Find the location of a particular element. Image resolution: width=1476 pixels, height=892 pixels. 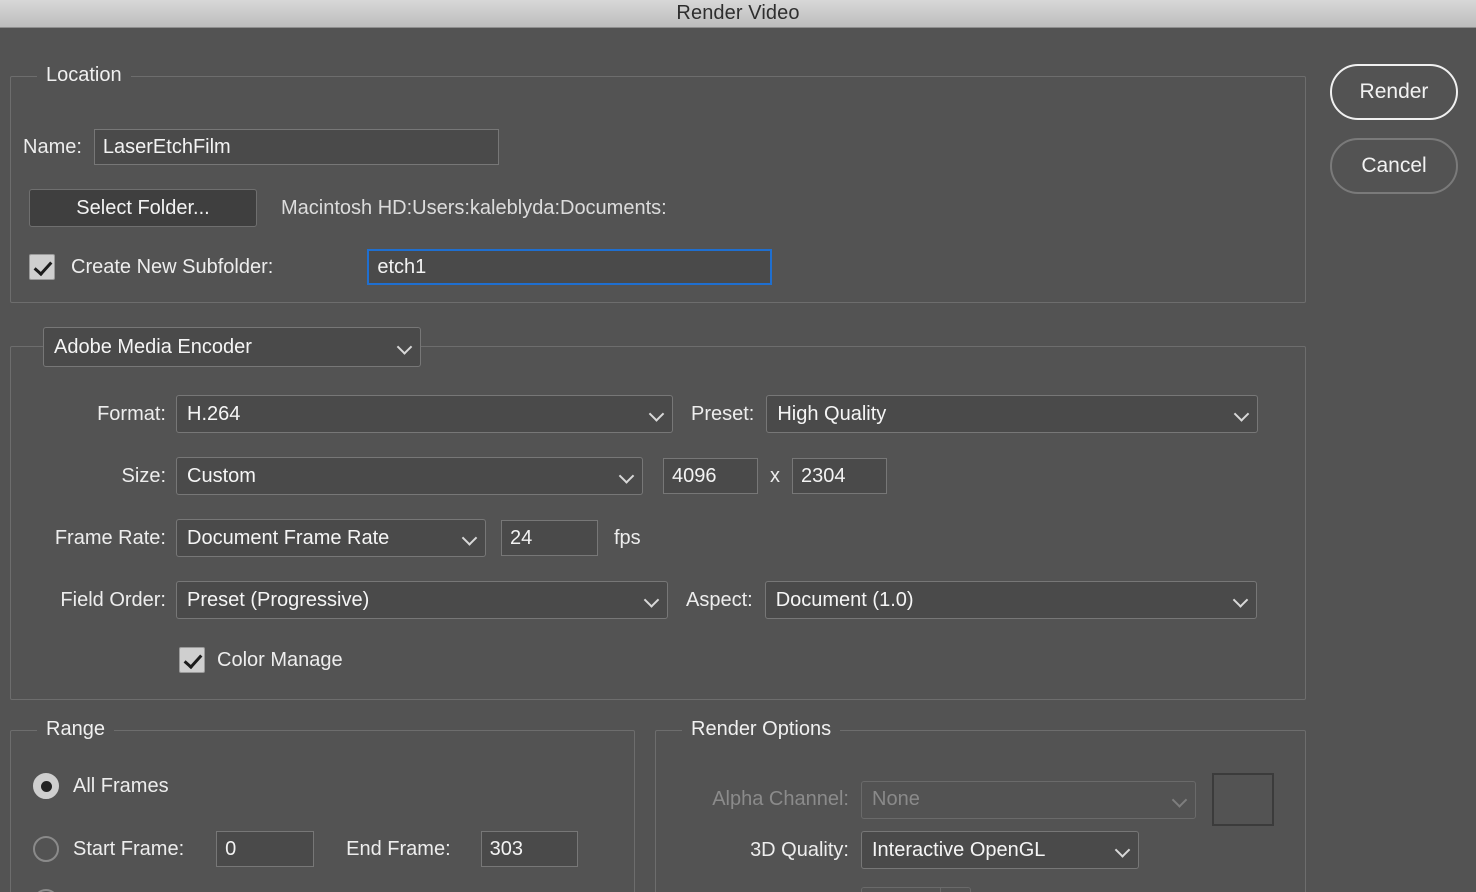

folder-path-text: Macintosh HD:Users:kaleblyda:Documents: is located at coordinates (474, 207).